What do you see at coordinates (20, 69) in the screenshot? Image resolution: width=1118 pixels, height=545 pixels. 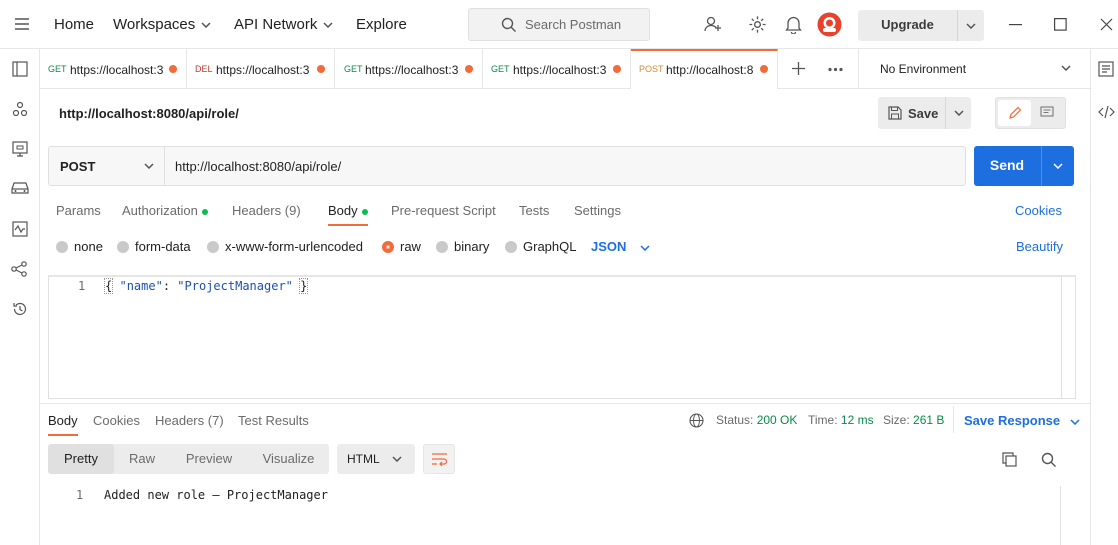 I see `collections-icon` at bounding box center [20, 69].